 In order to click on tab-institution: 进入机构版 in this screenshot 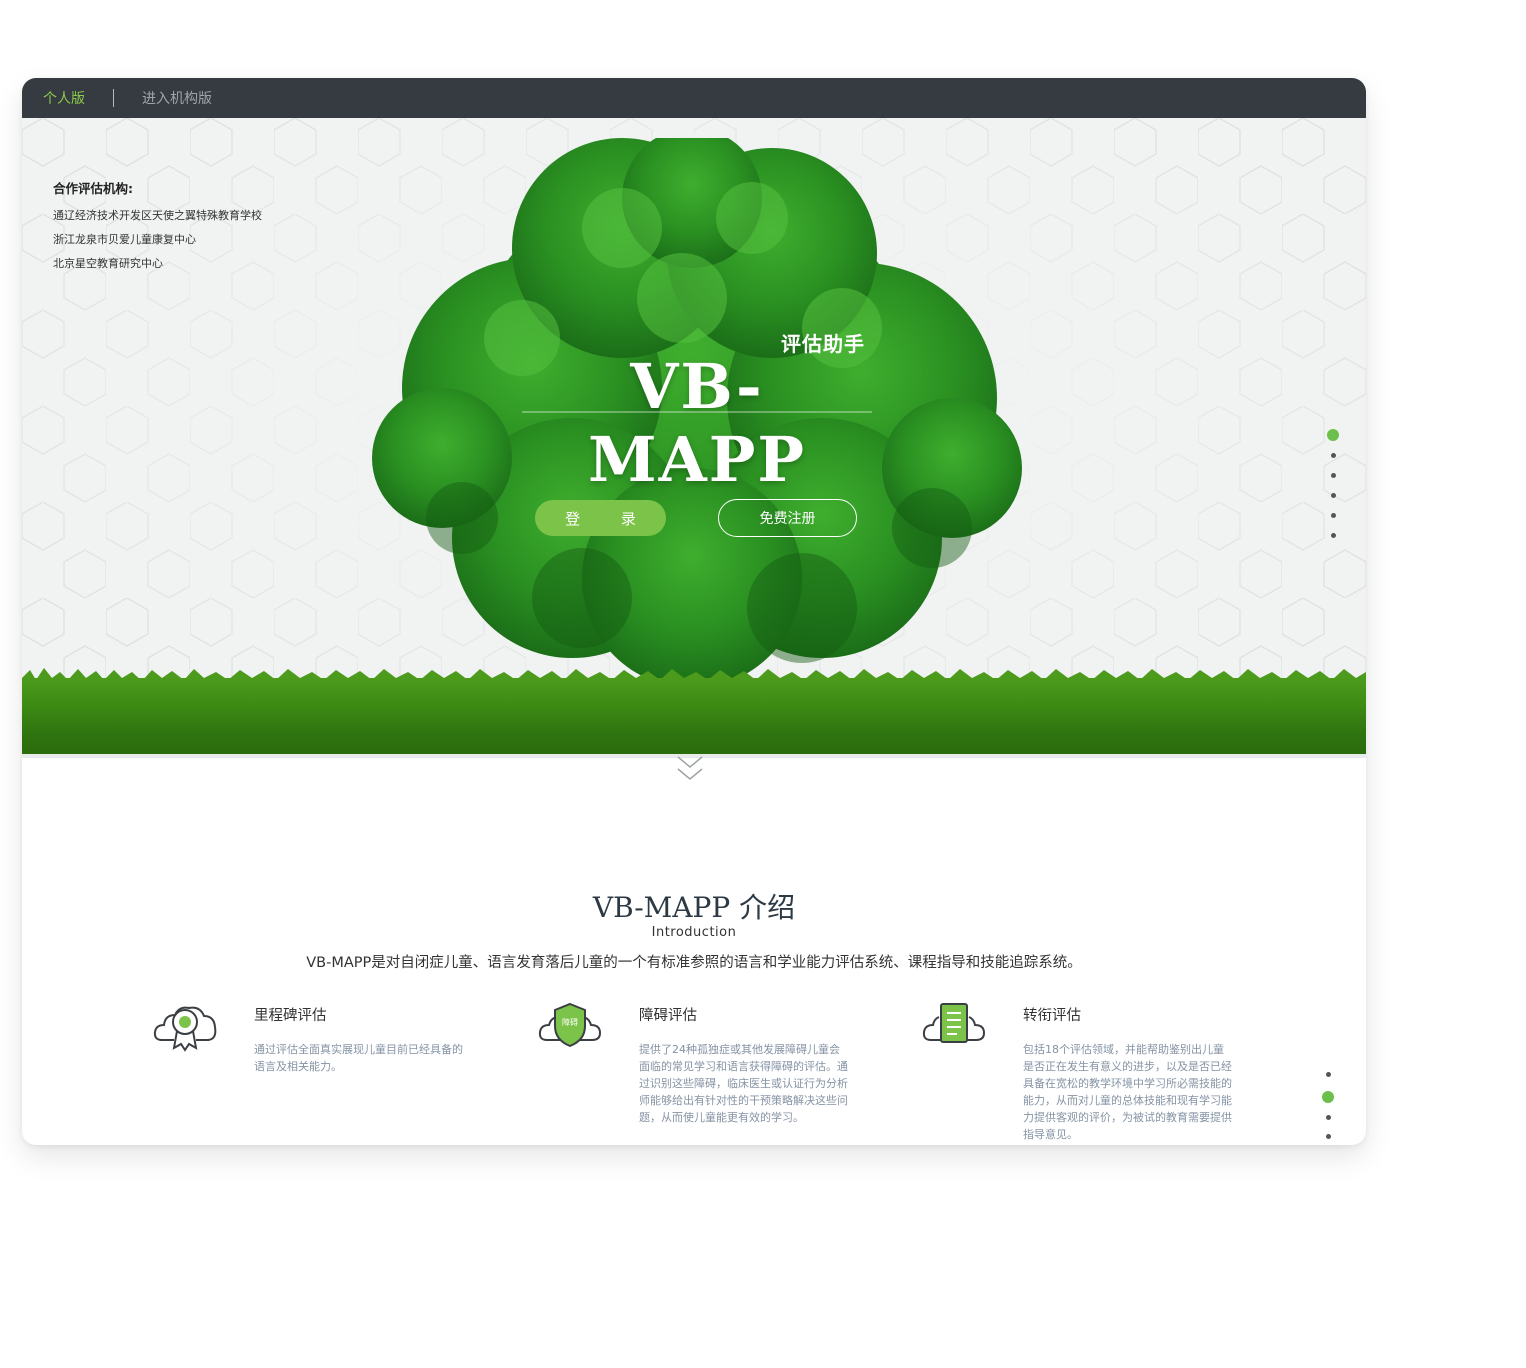, I will do `click(177, 98)`.